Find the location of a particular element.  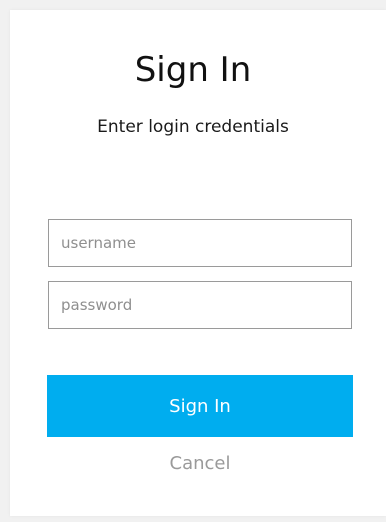

dialog-subtitle: Enter login credentials is located at coordinates (193, 127).